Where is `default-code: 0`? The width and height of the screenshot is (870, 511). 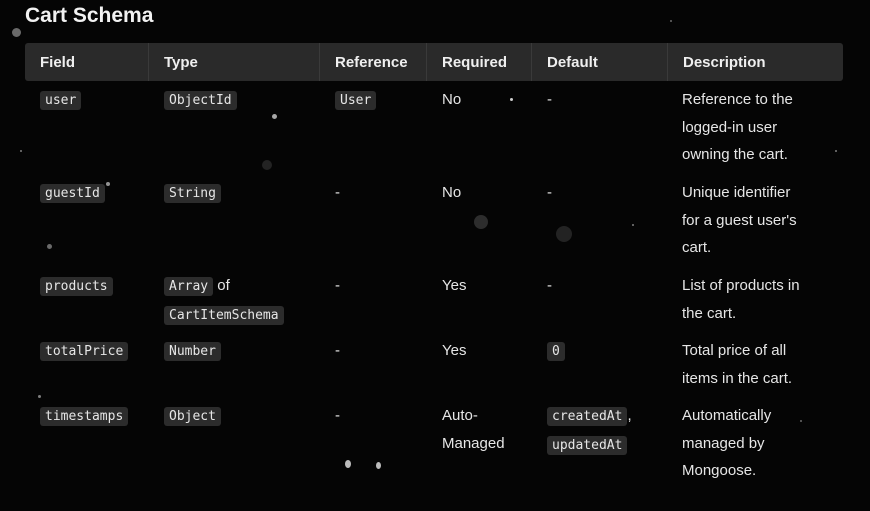 default-code: 0 is located at coordinates (556, 351).